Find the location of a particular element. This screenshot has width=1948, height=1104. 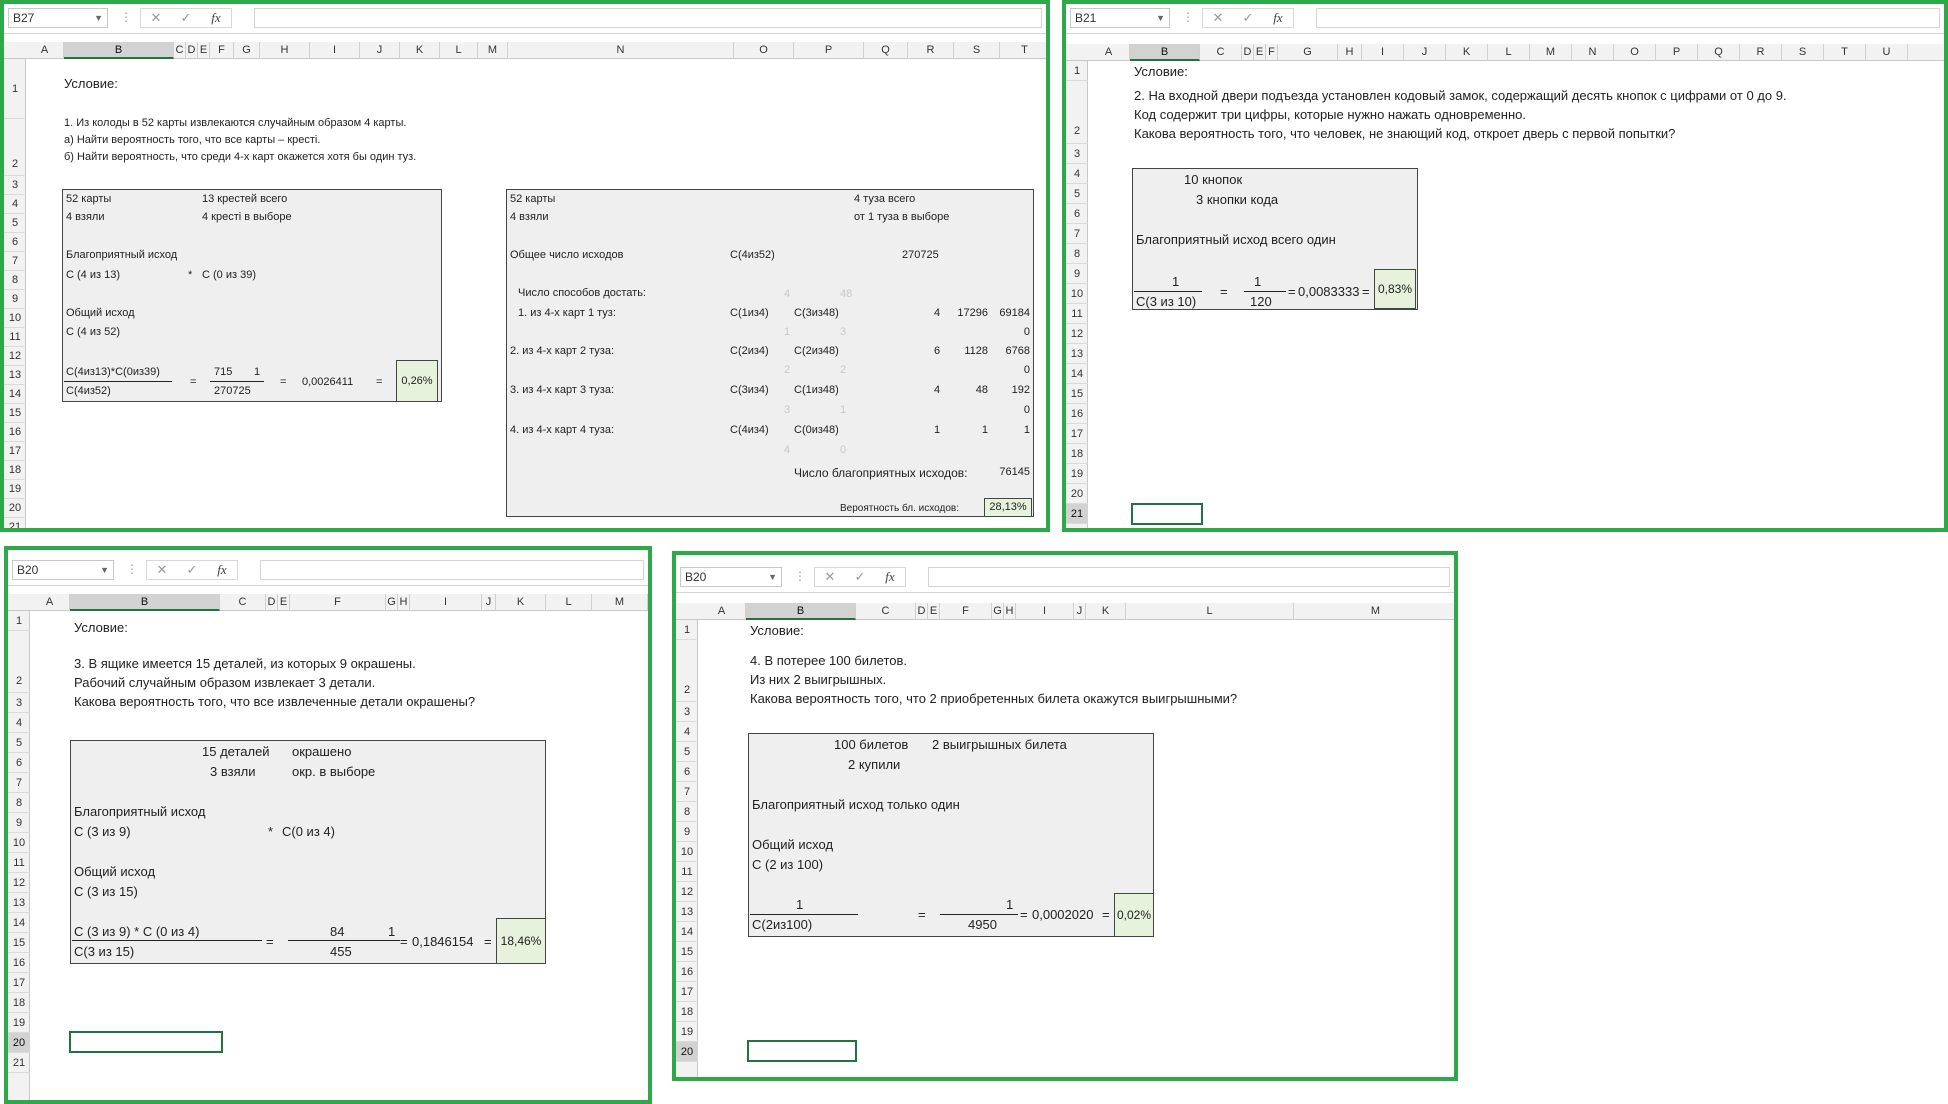

check-icon: ✓ is located at coordinates (1248, 18).